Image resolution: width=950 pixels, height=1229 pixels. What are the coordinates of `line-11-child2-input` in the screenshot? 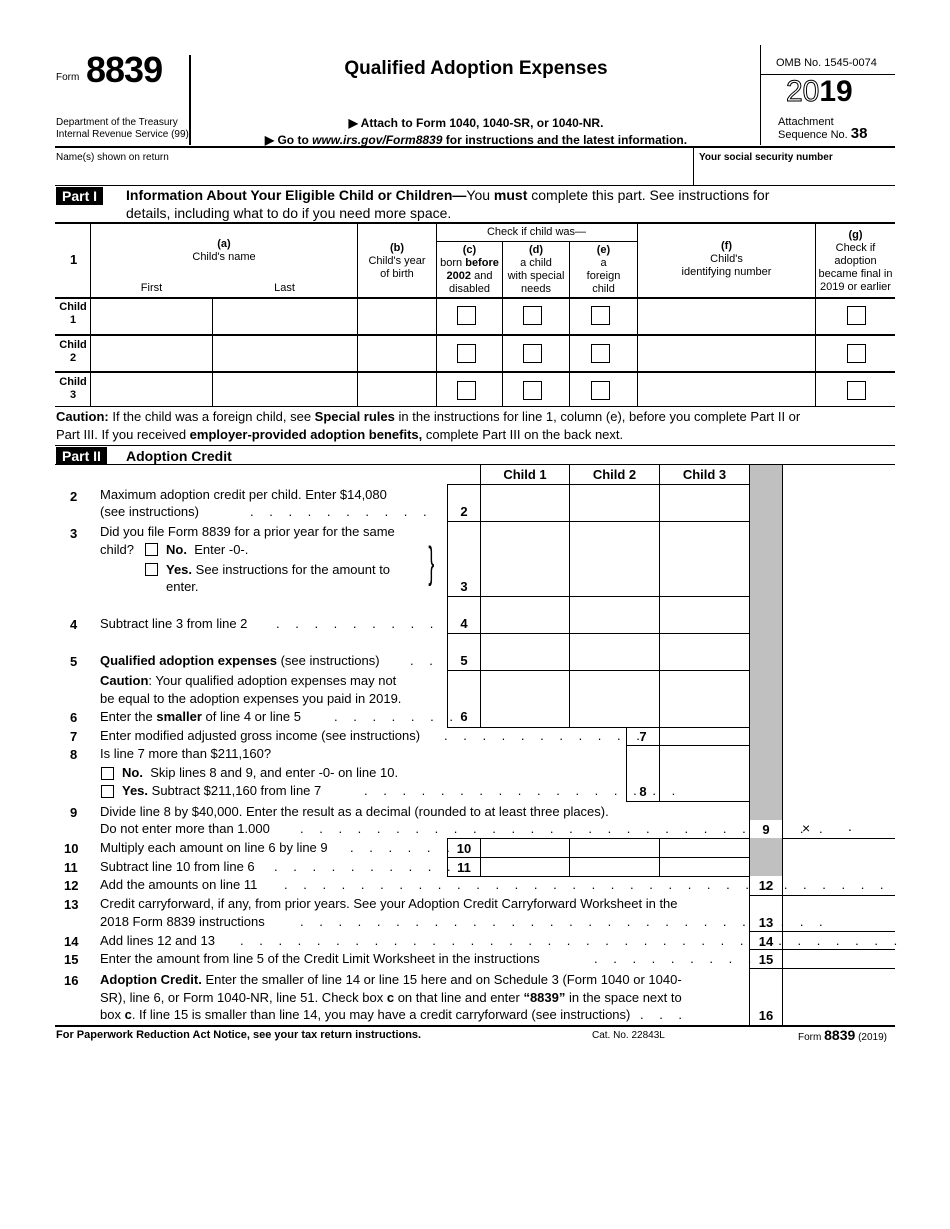 It's located at (614, 867).